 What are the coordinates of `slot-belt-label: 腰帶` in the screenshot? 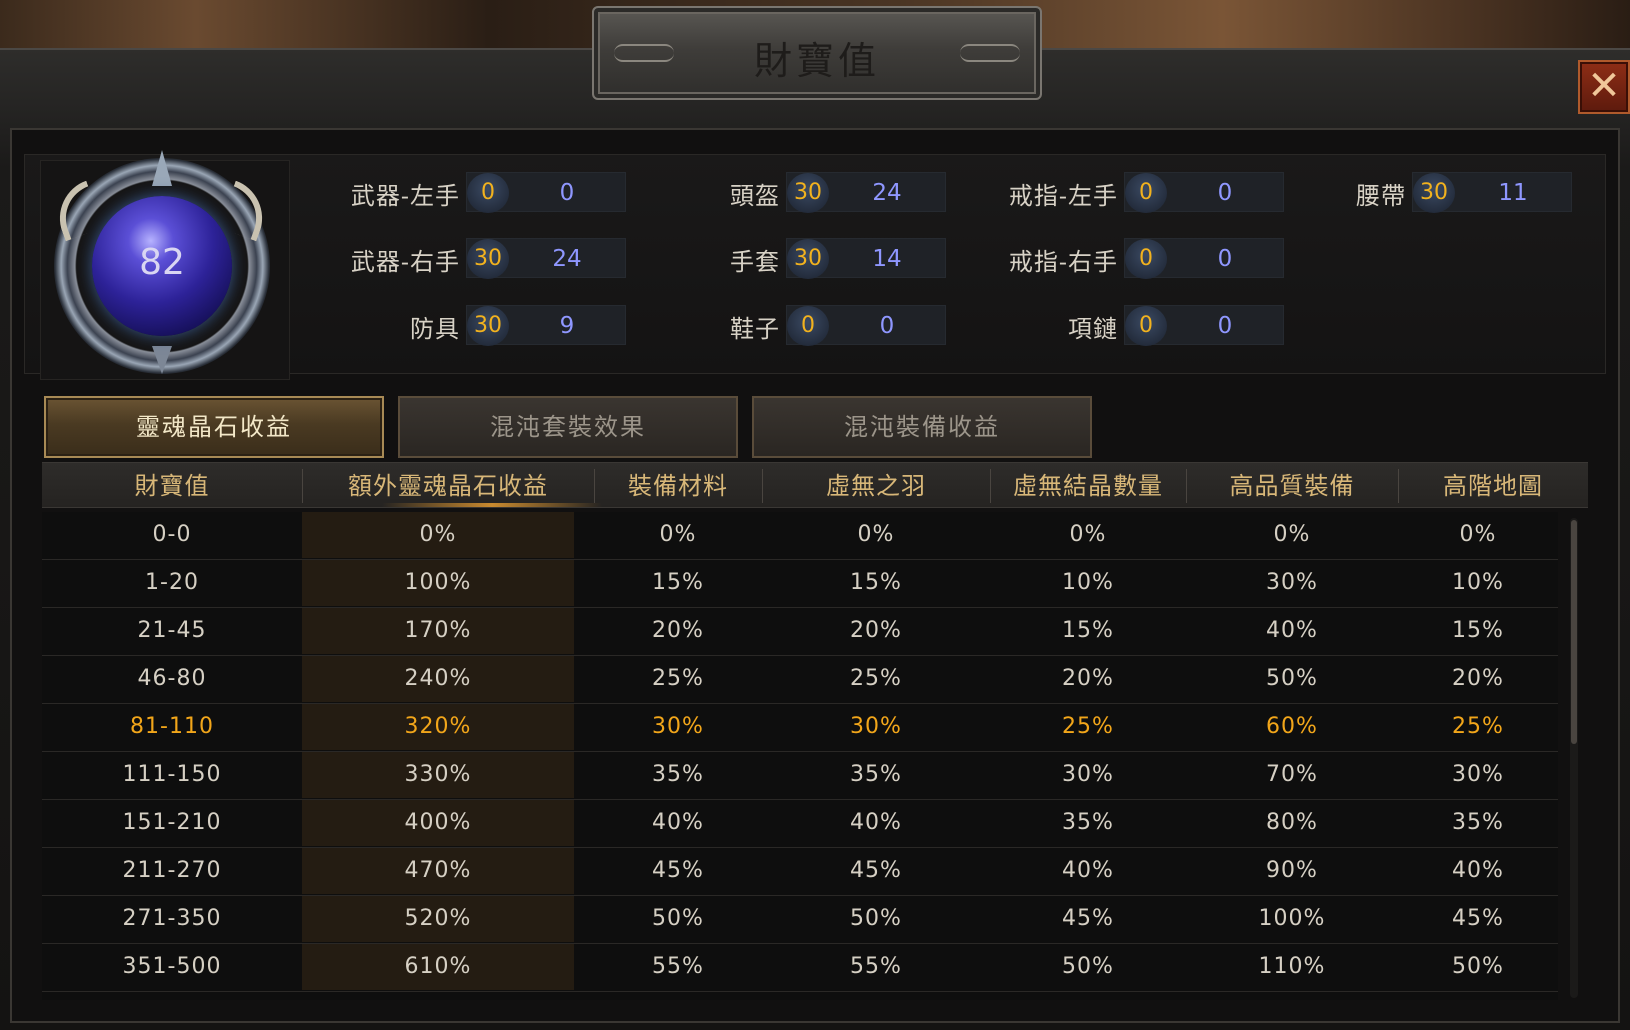 It's located at (1381, 196).